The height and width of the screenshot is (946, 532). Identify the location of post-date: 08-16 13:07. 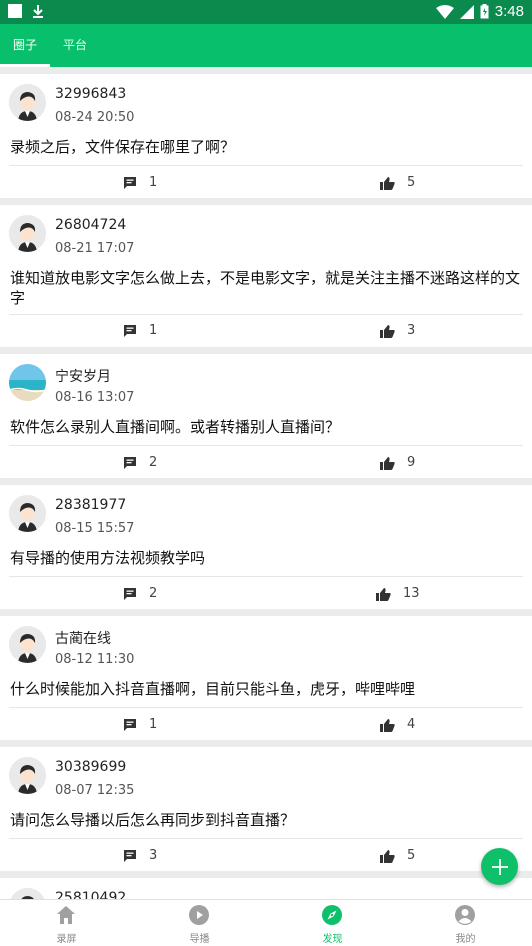
(95, 397).